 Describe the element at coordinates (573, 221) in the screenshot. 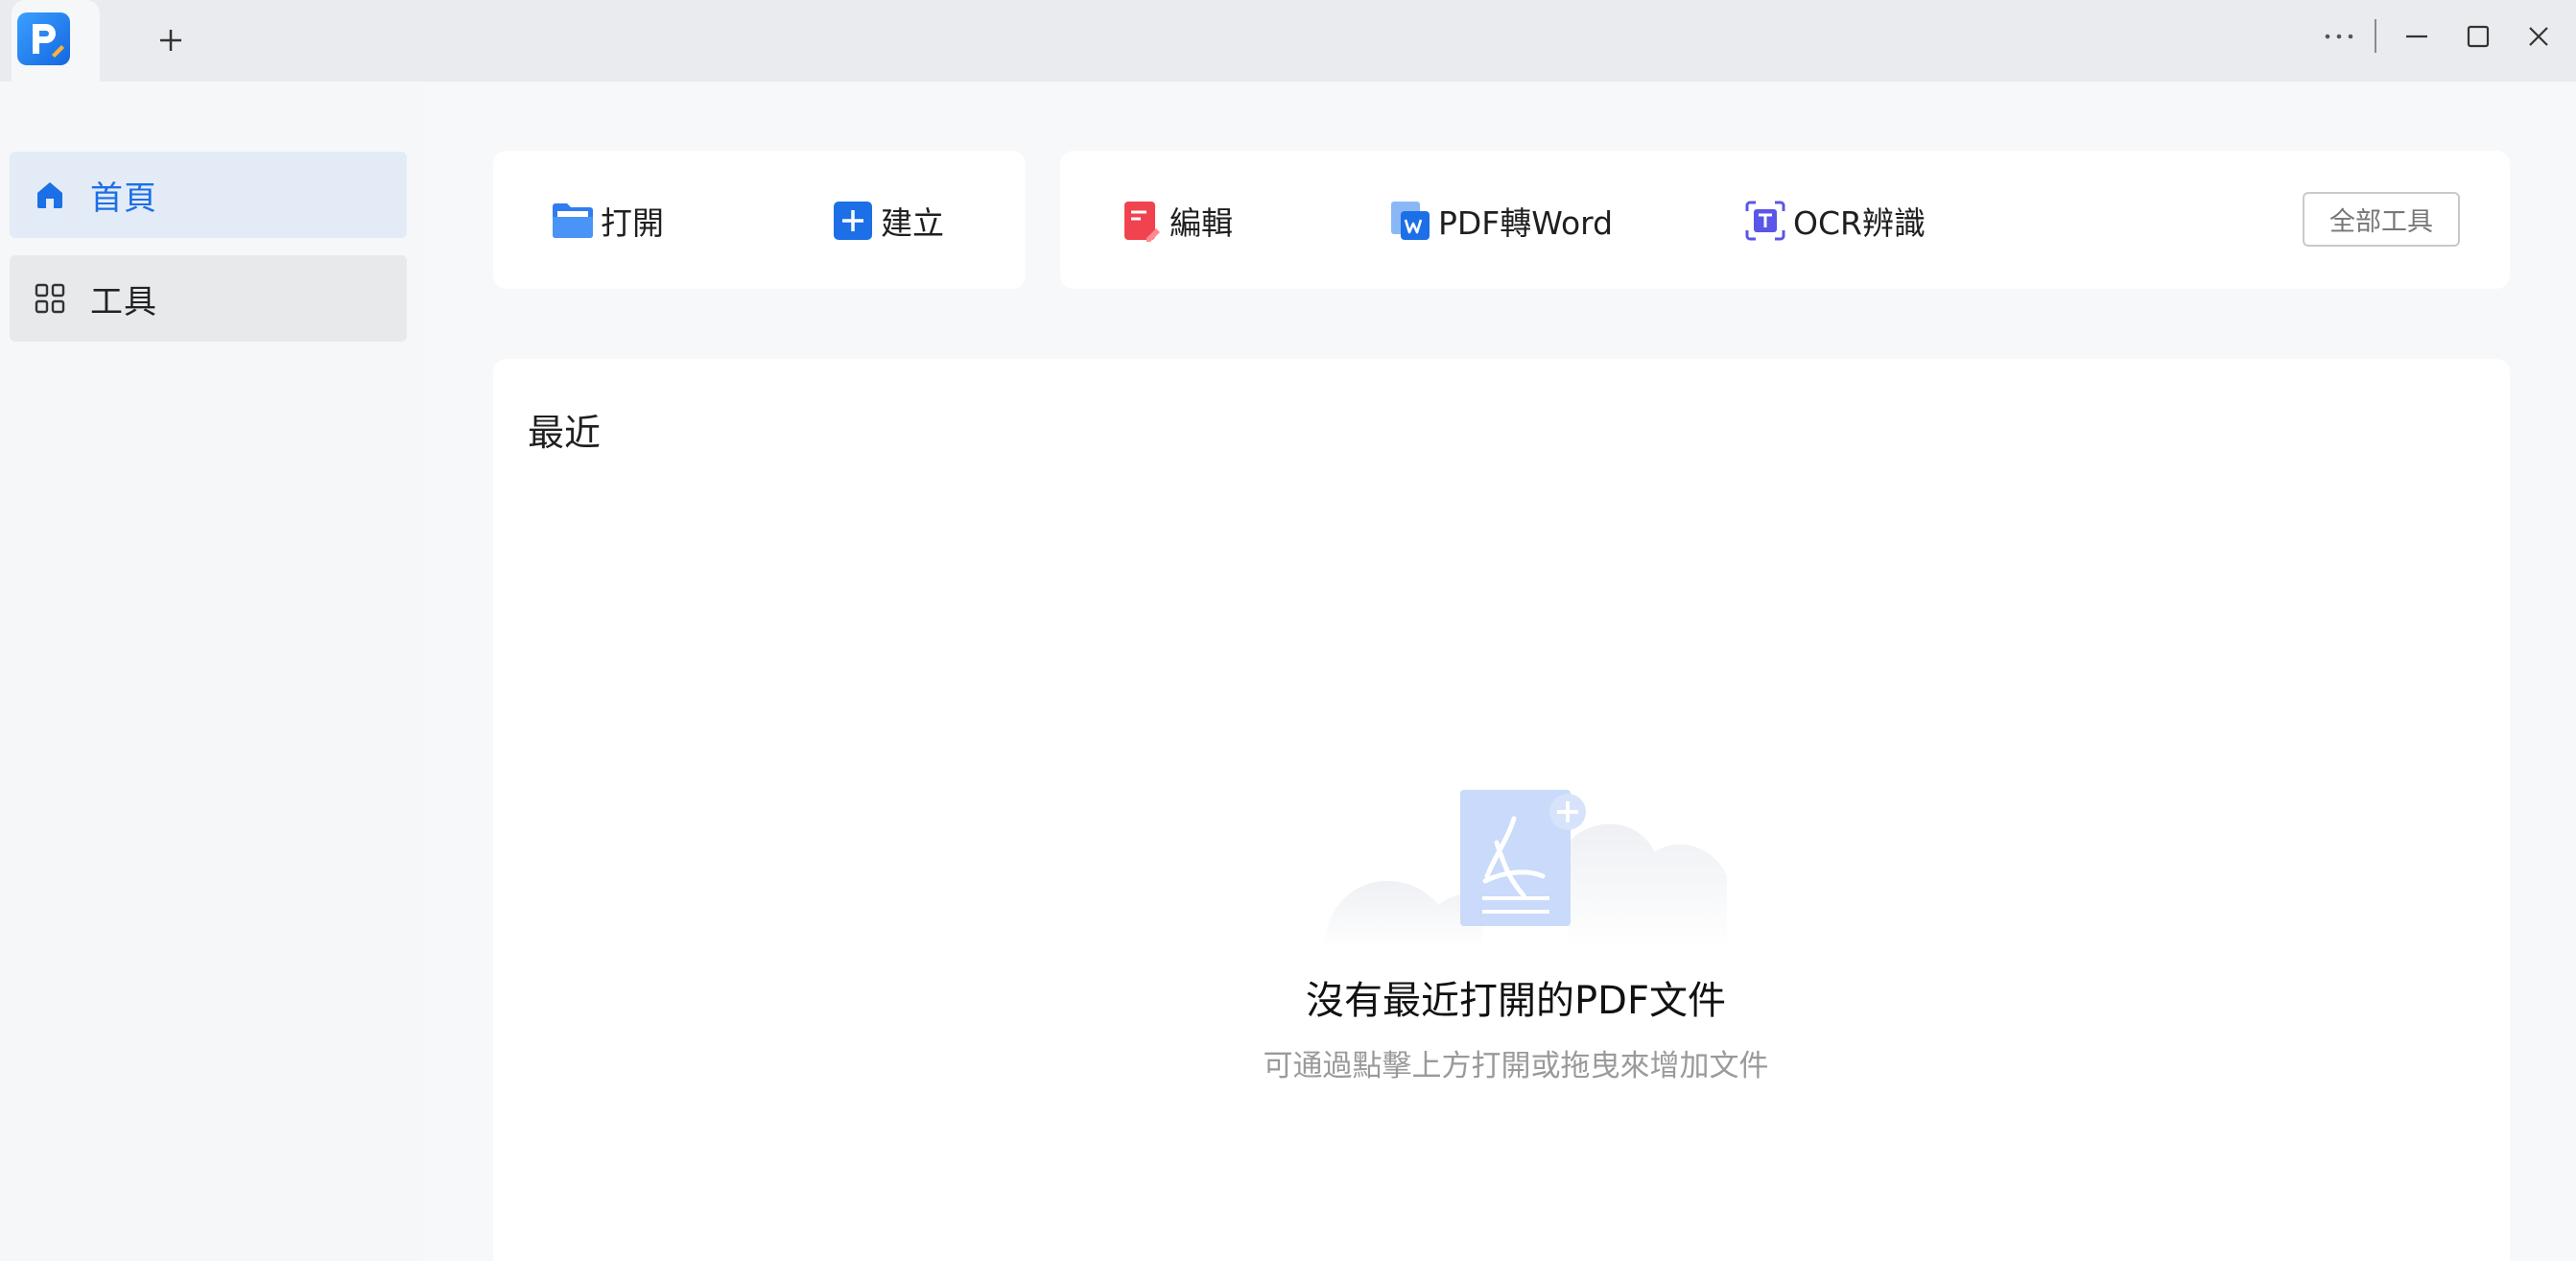

I see `folder-icon` at that location.